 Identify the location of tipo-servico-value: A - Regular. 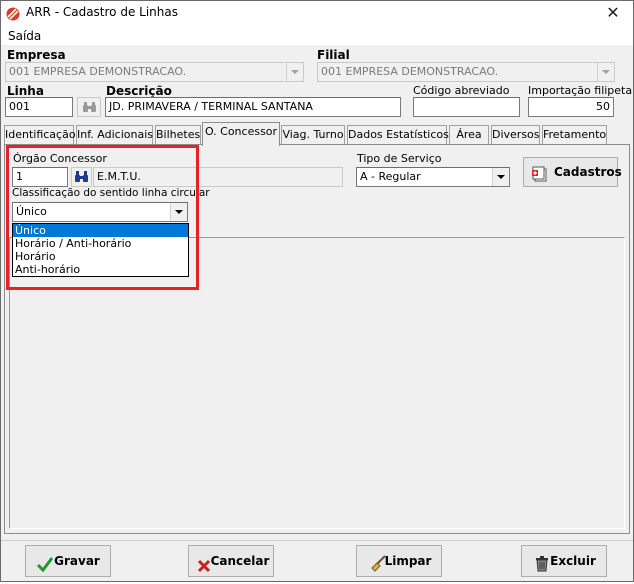
(390, 176).